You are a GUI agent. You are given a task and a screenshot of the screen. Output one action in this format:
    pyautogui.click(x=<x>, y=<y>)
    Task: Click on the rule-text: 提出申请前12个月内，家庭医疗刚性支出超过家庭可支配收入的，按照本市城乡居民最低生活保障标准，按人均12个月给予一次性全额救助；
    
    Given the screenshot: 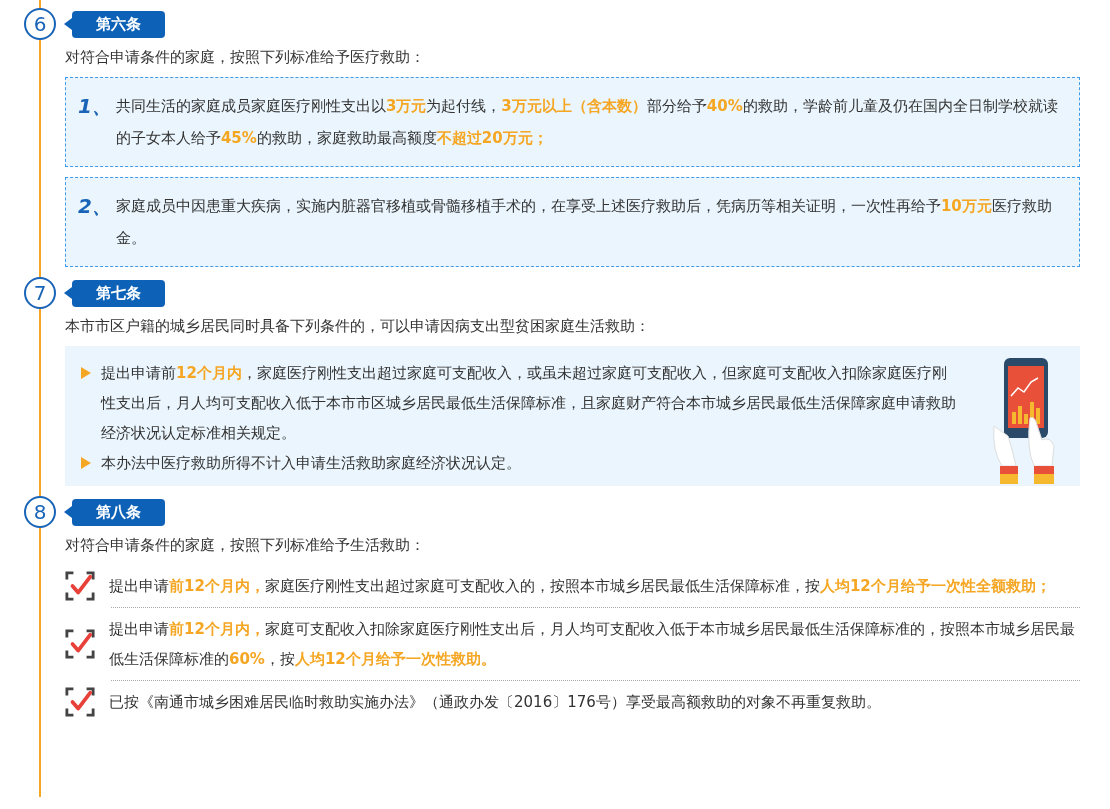 What is the action you would take?
    pyautogui.click(x=580, y=586)
    